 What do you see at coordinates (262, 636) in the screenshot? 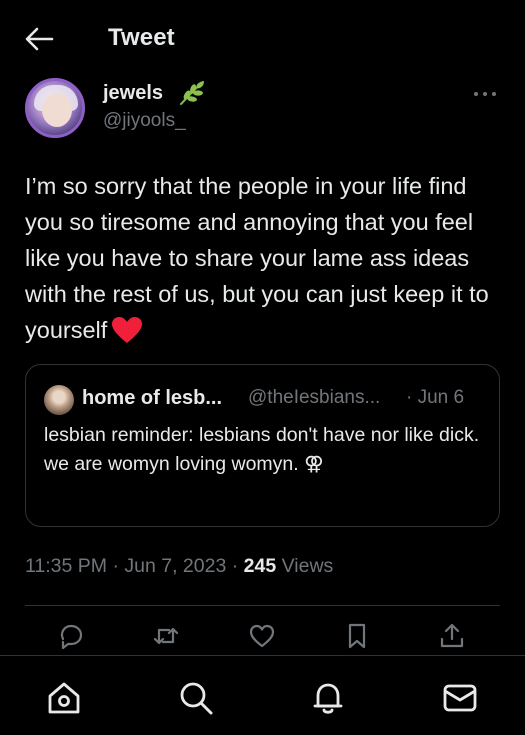
I see `like-icon` at bounding box center [262, 636].